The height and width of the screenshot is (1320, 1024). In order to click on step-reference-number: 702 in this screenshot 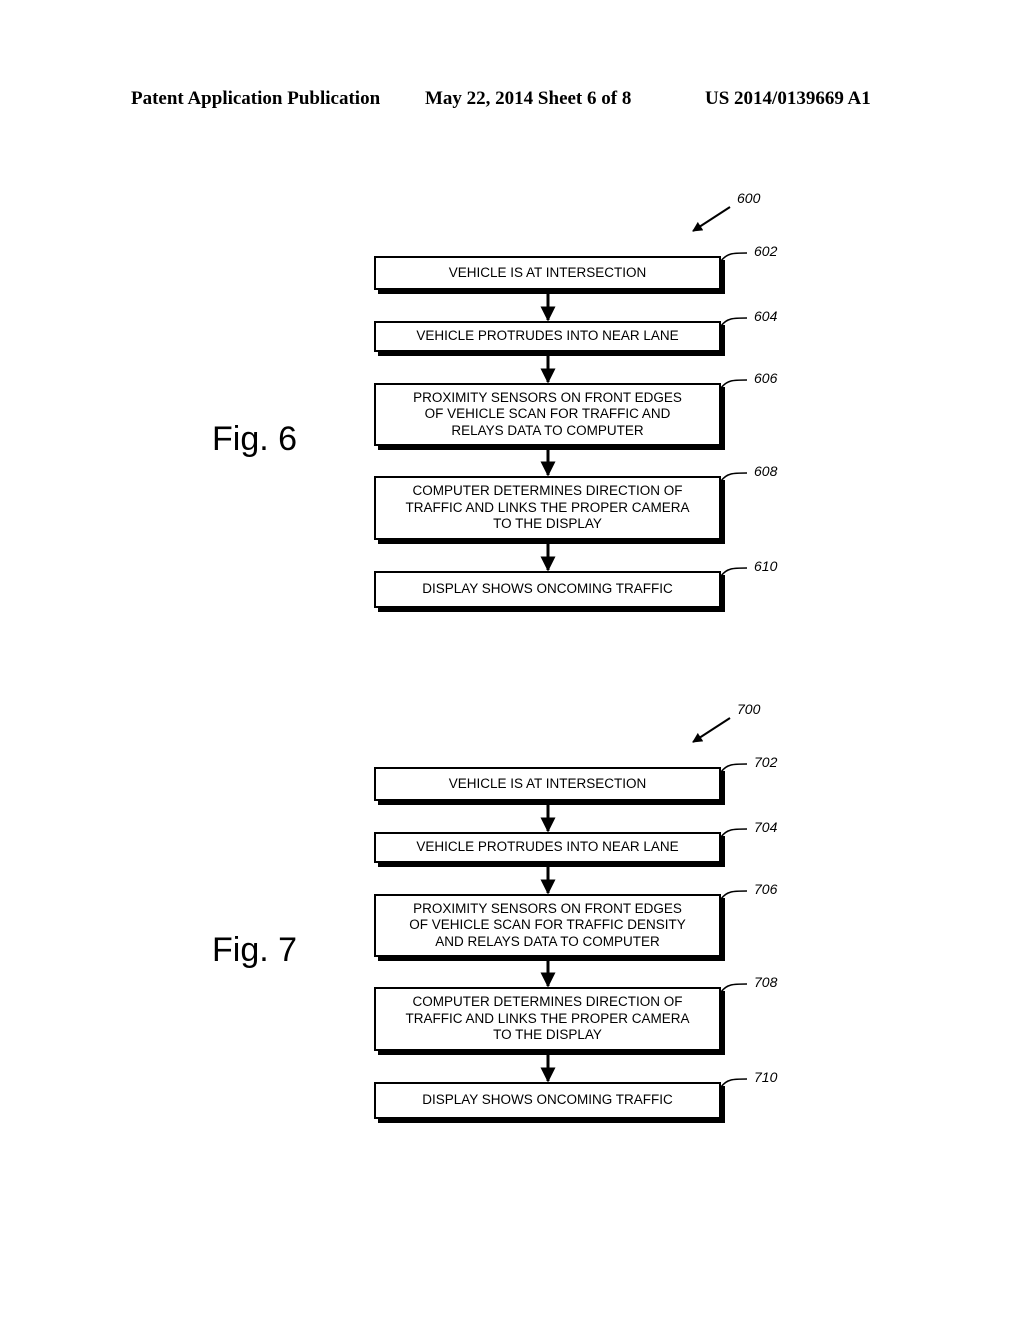, I will do `click(766, 762)`.